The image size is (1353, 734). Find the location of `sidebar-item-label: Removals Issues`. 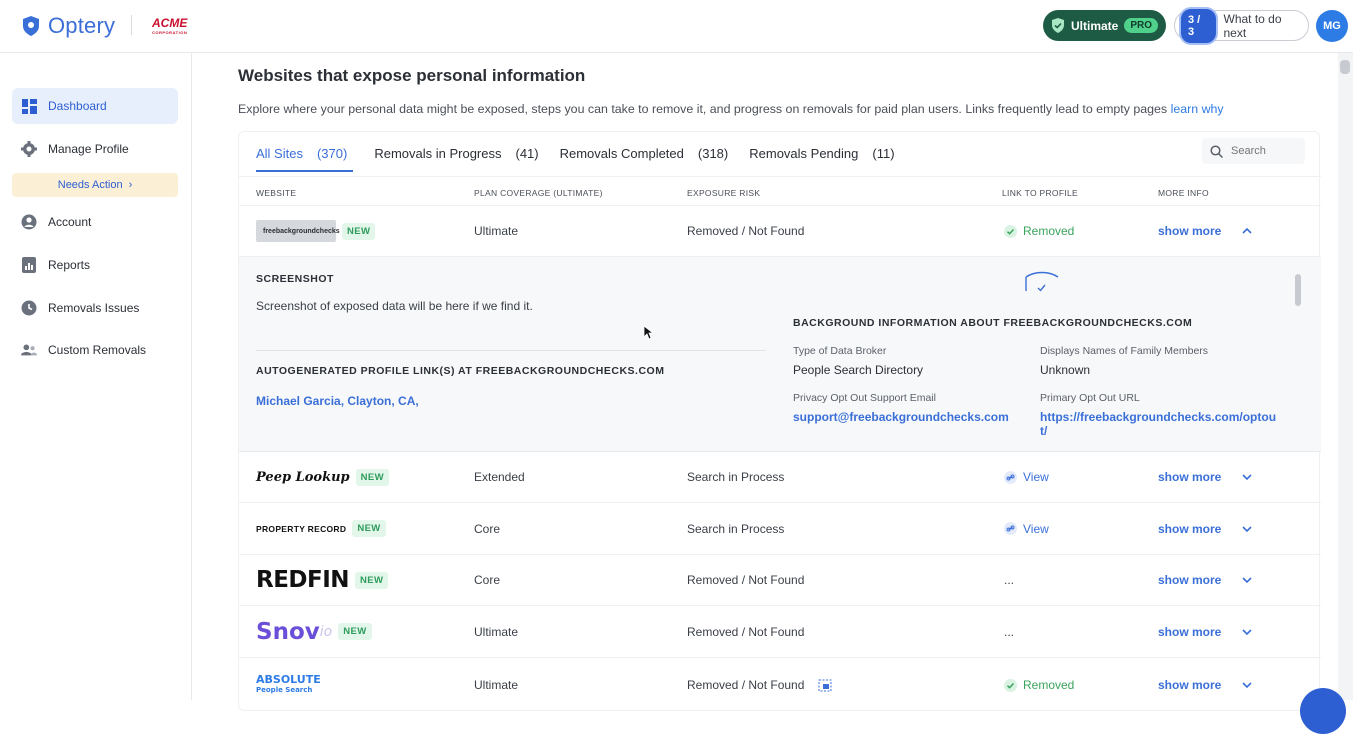

sidebar-item-label: Removals Issues is located at coordinates (94, 308).